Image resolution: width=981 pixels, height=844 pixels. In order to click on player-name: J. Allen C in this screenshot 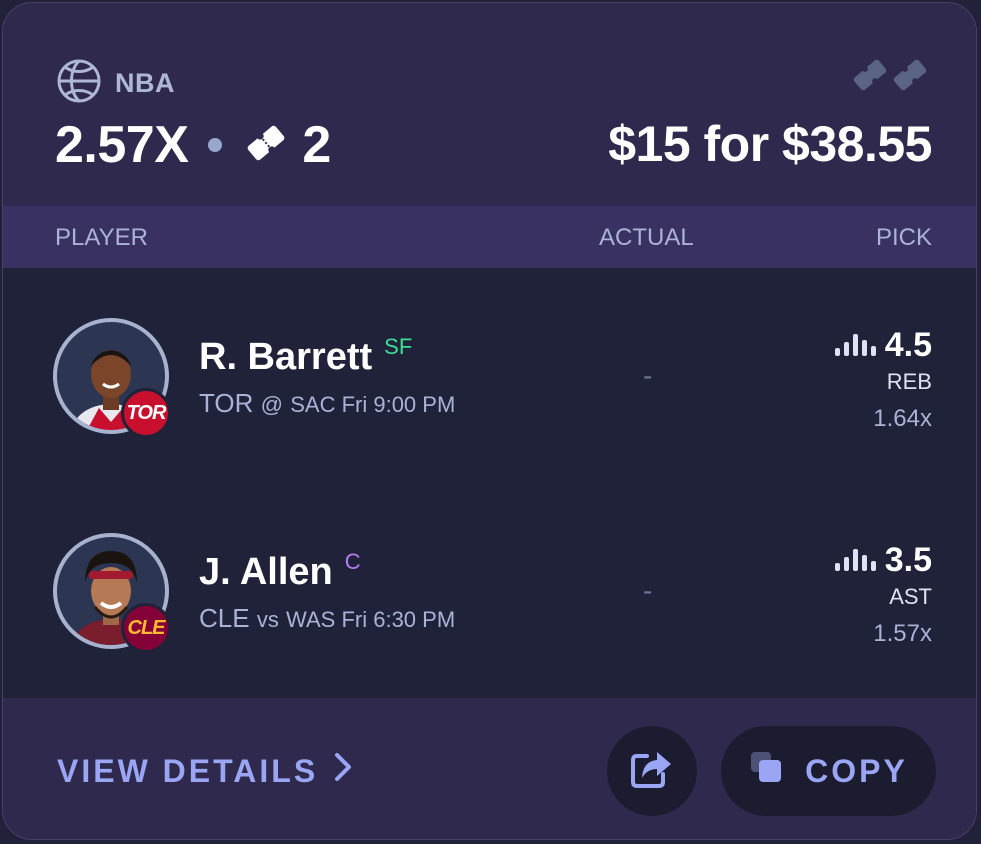, I will do `click(280, 571)`.